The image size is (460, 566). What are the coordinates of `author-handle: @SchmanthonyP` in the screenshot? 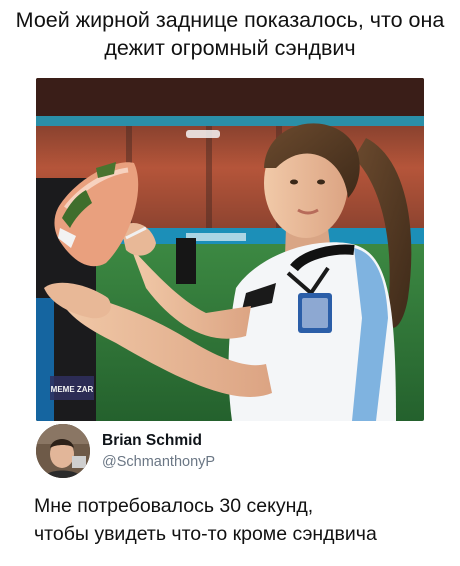 It's located at (158, 462).